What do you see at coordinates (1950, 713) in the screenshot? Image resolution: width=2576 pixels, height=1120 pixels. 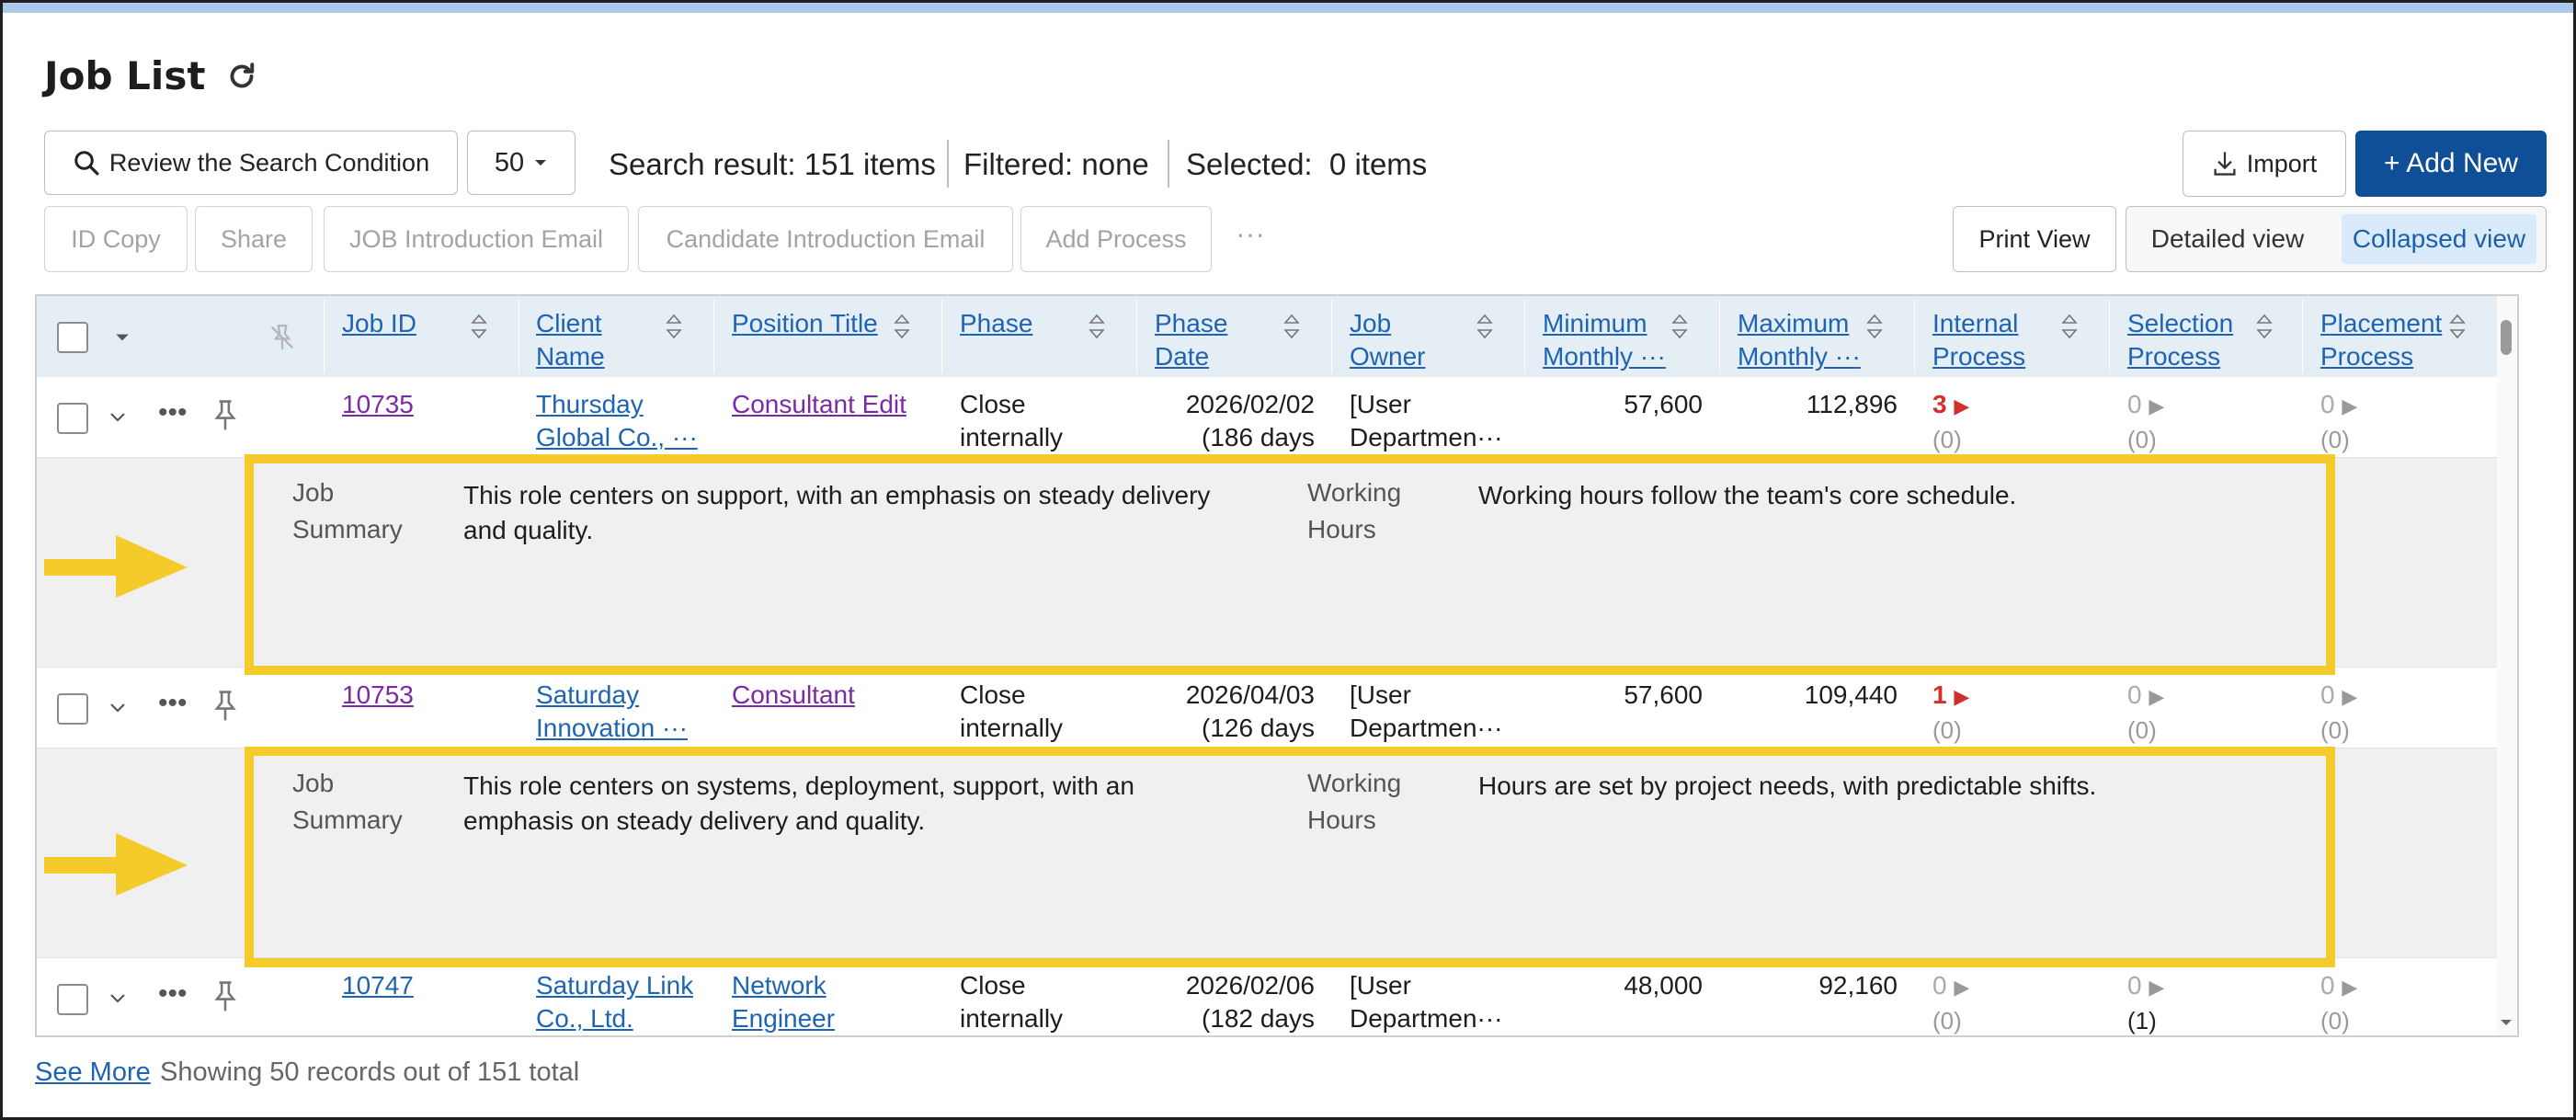 I see `internal-process-value: 1 ▶ (0)` at bounding box center [1950, 713].